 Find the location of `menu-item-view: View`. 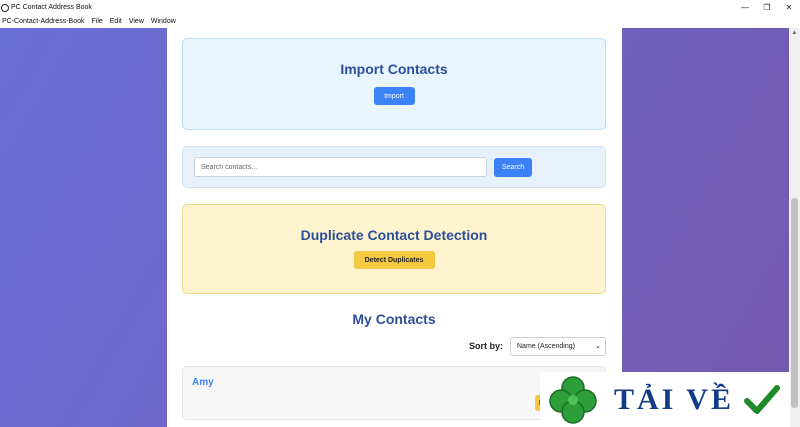

menu-item-view: View is located at coordinates (136, 21).